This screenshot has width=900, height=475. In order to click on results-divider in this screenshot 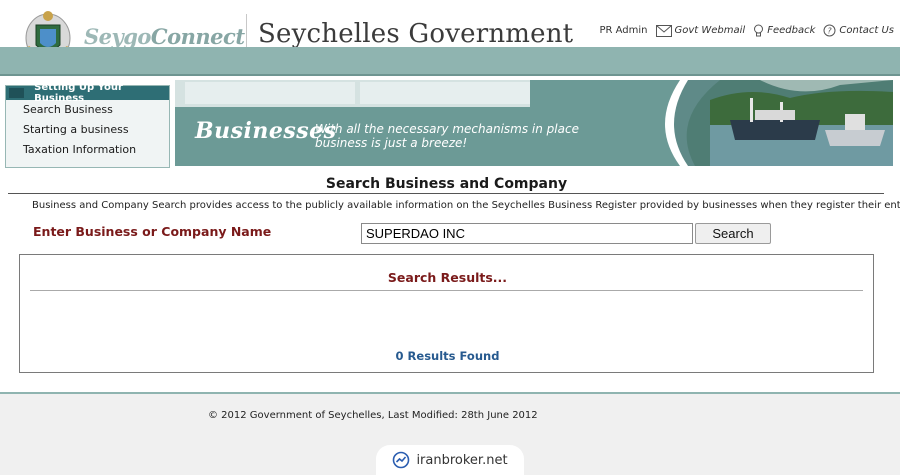, I will do `click(446, 290)`.